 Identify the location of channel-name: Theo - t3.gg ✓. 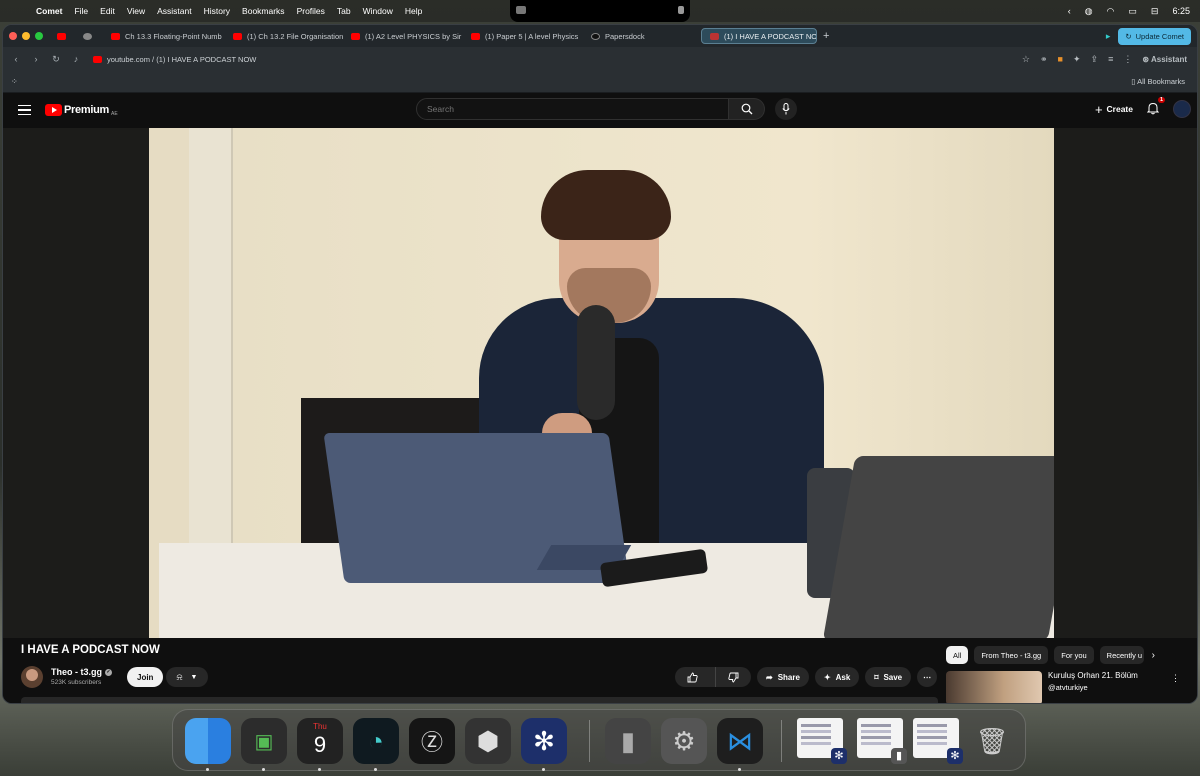
(81, 672).